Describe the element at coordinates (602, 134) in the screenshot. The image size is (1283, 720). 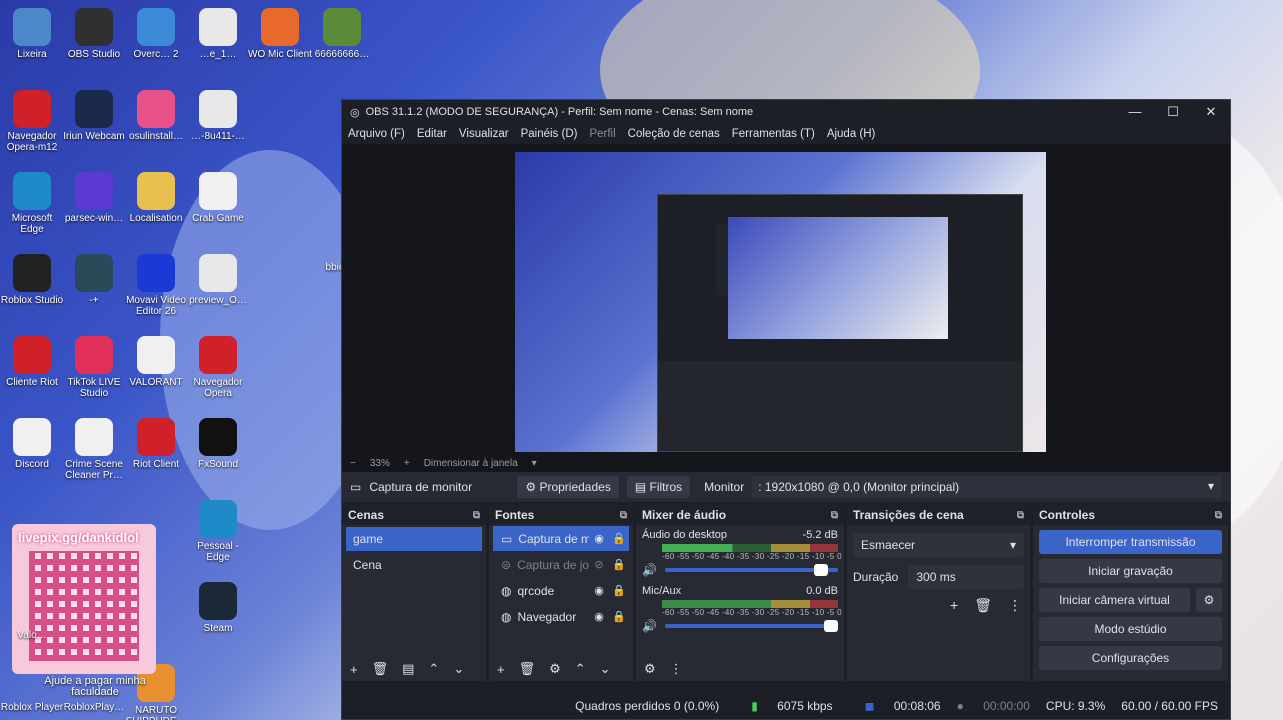
I see `menu-perfil: Perfil` at that location.